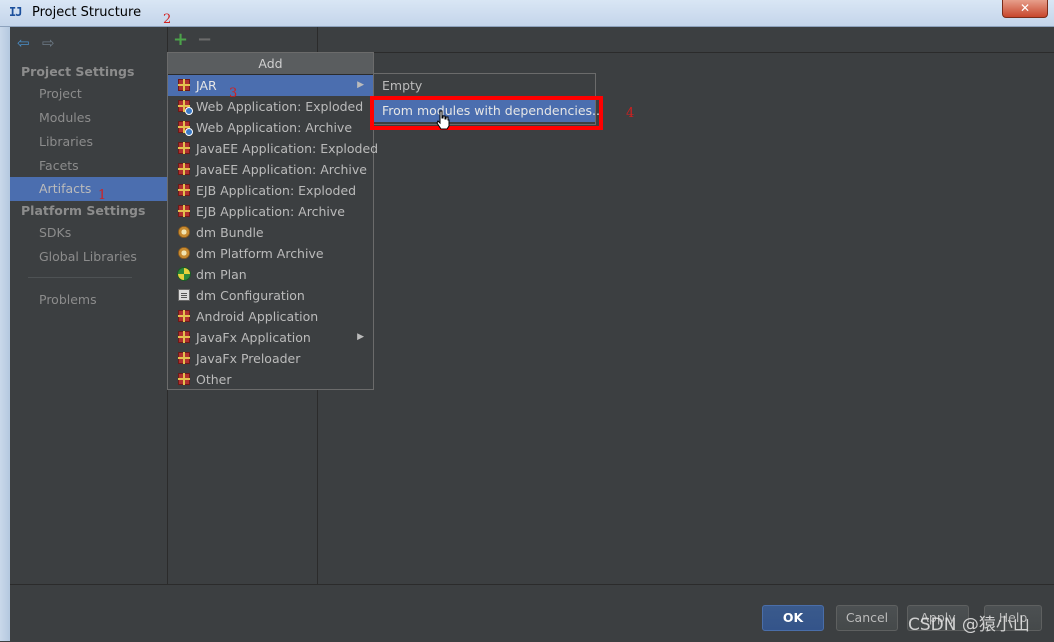 The width and height of the screenshot is (1054, 642). Describe the element at coordinates (87, 12) in the screenshot. I see `window-title: Project Structure` at that location.